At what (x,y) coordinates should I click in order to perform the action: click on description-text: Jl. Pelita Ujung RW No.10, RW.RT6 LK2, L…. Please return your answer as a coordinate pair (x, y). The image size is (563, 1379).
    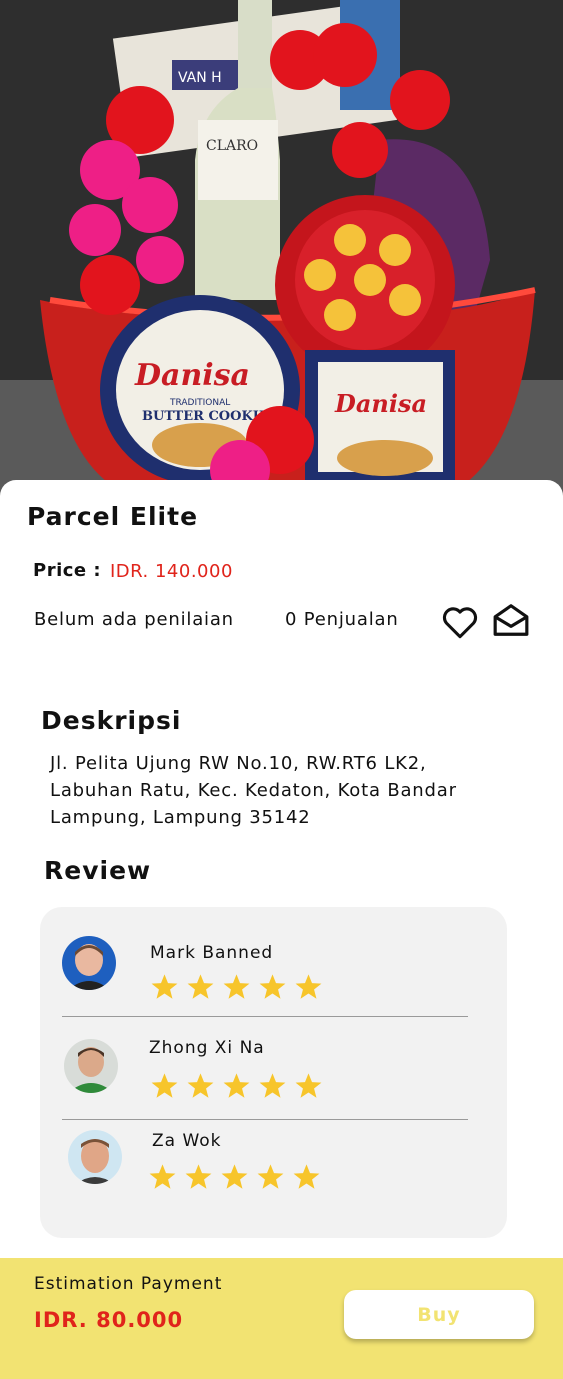
    Looking at the image, I should click on (285, 790).